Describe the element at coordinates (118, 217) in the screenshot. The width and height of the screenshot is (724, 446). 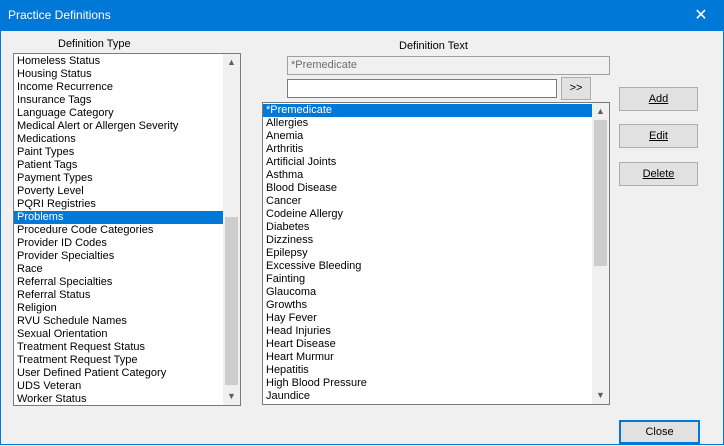
I see `list-item: Problems` at that location.